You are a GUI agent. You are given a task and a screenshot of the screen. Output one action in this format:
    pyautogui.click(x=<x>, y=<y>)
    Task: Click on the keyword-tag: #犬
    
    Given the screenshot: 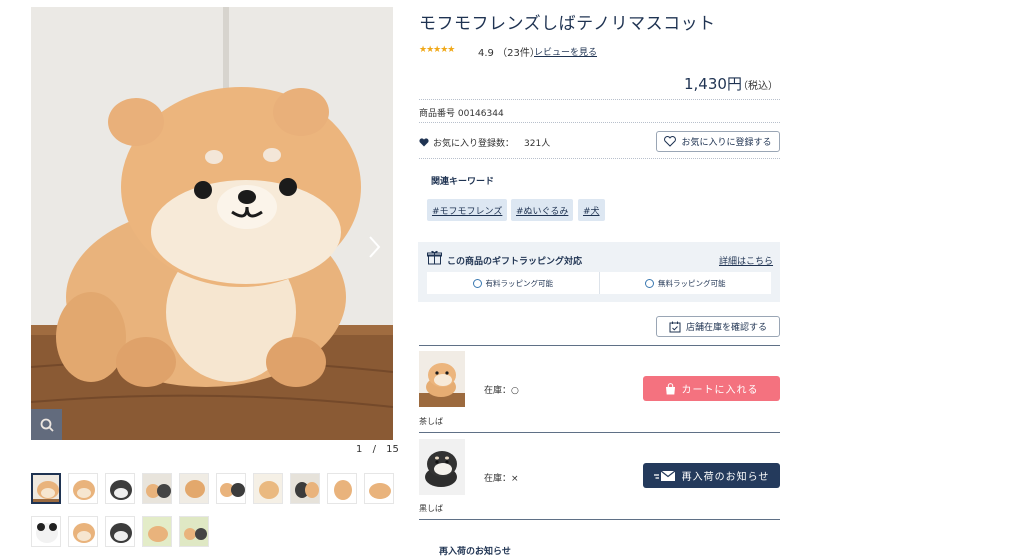 What is the action you would take?
    pyautogui.click(x=591, y=210)
    